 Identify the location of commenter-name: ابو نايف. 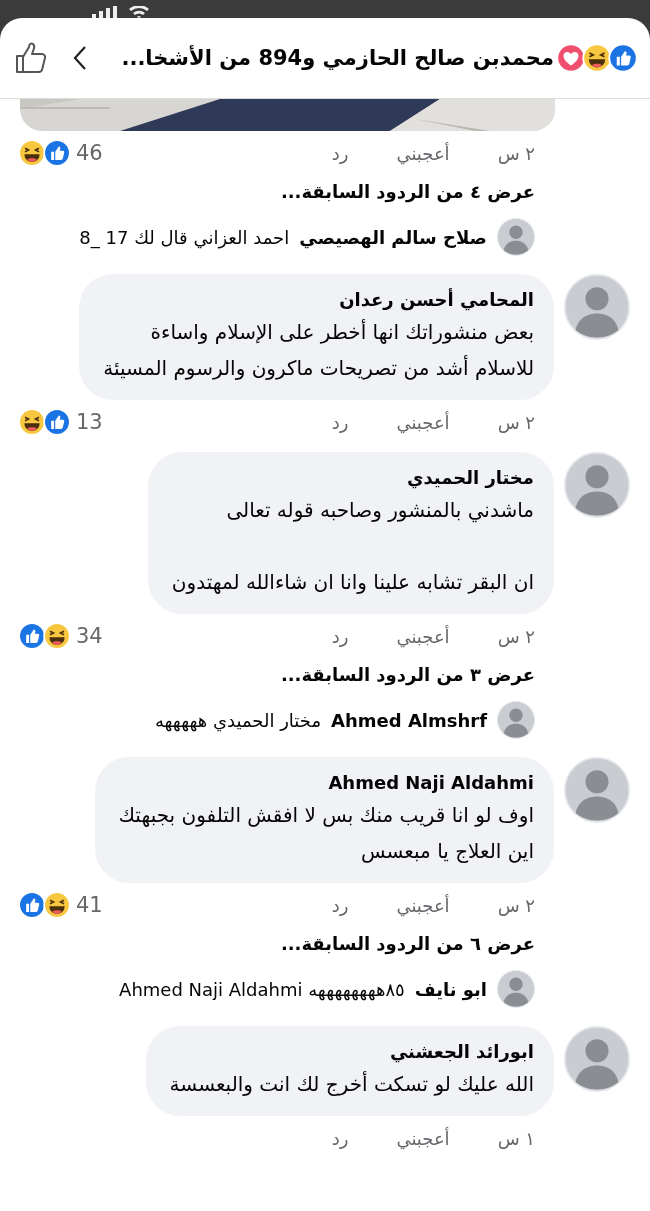
(450, 989).